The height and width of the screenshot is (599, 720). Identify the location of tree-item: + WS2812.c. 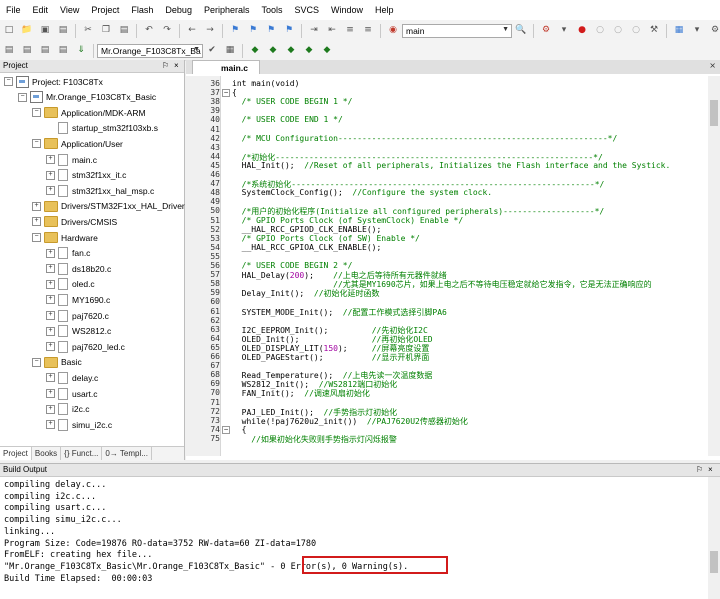
(78, 331).